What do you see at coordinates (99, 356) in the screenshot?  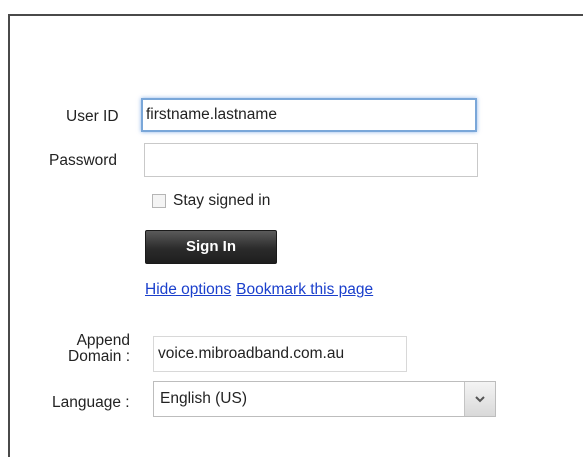 I see `append-domain-label-line2: Domain :` at bounding box center [99, 356].